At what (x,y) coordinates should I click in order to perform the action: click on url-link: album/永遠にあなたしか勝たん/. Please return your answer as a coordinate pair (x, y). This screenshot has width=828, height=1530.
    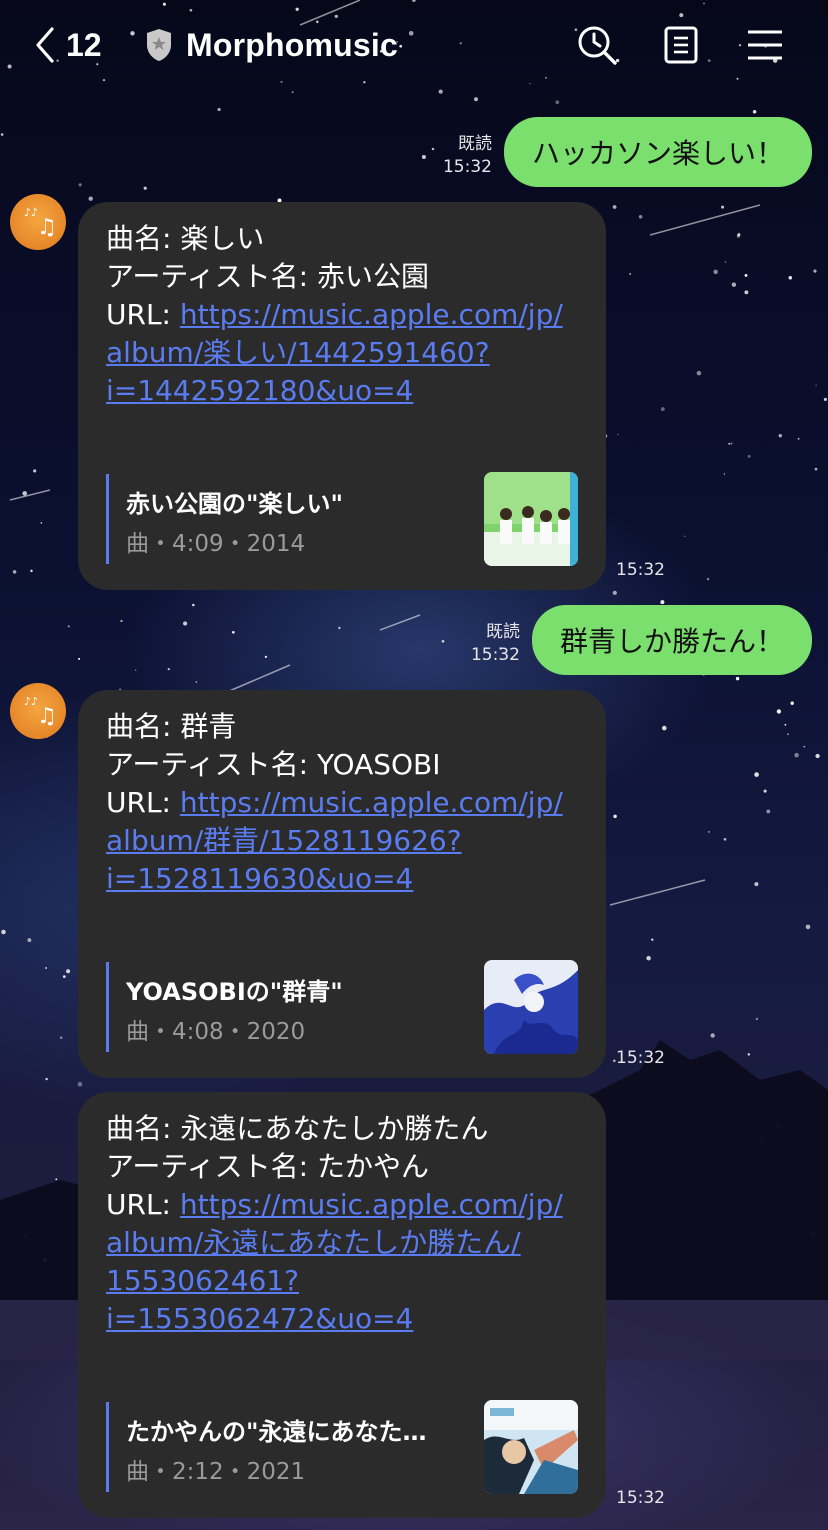
    Looking at the image, I should click on (342, 1243).